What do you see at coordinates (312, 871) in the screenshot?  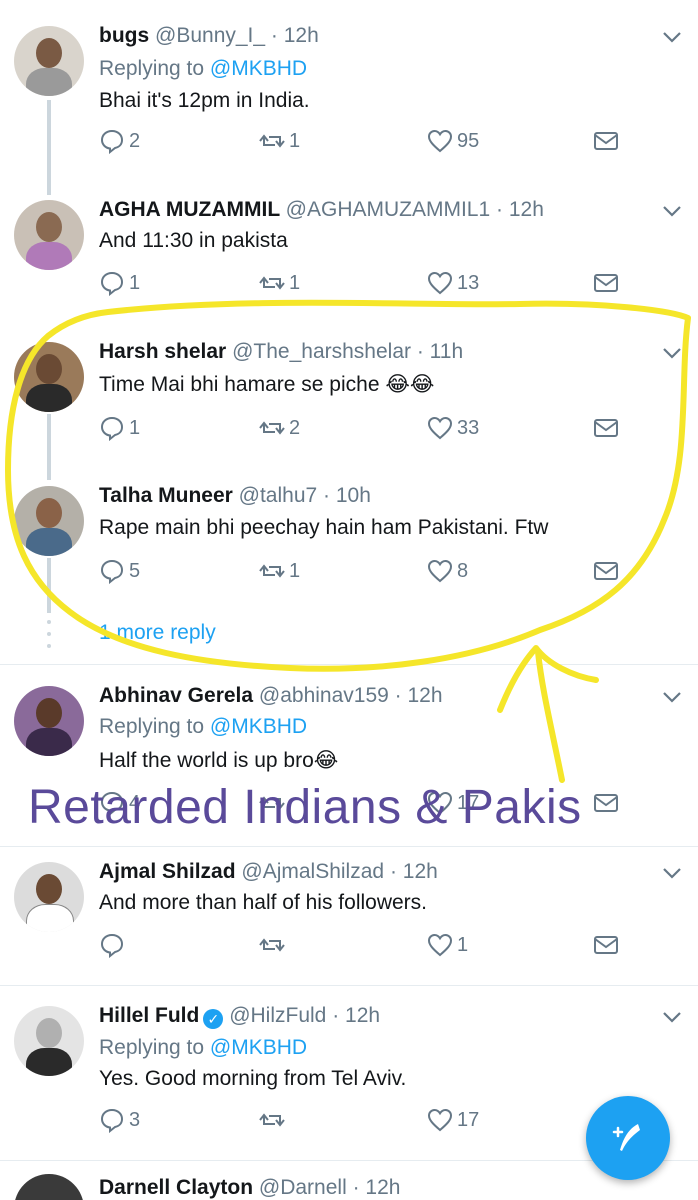 I see `author-handle: @AjmalShilzad` at bounding box center [312, 871].